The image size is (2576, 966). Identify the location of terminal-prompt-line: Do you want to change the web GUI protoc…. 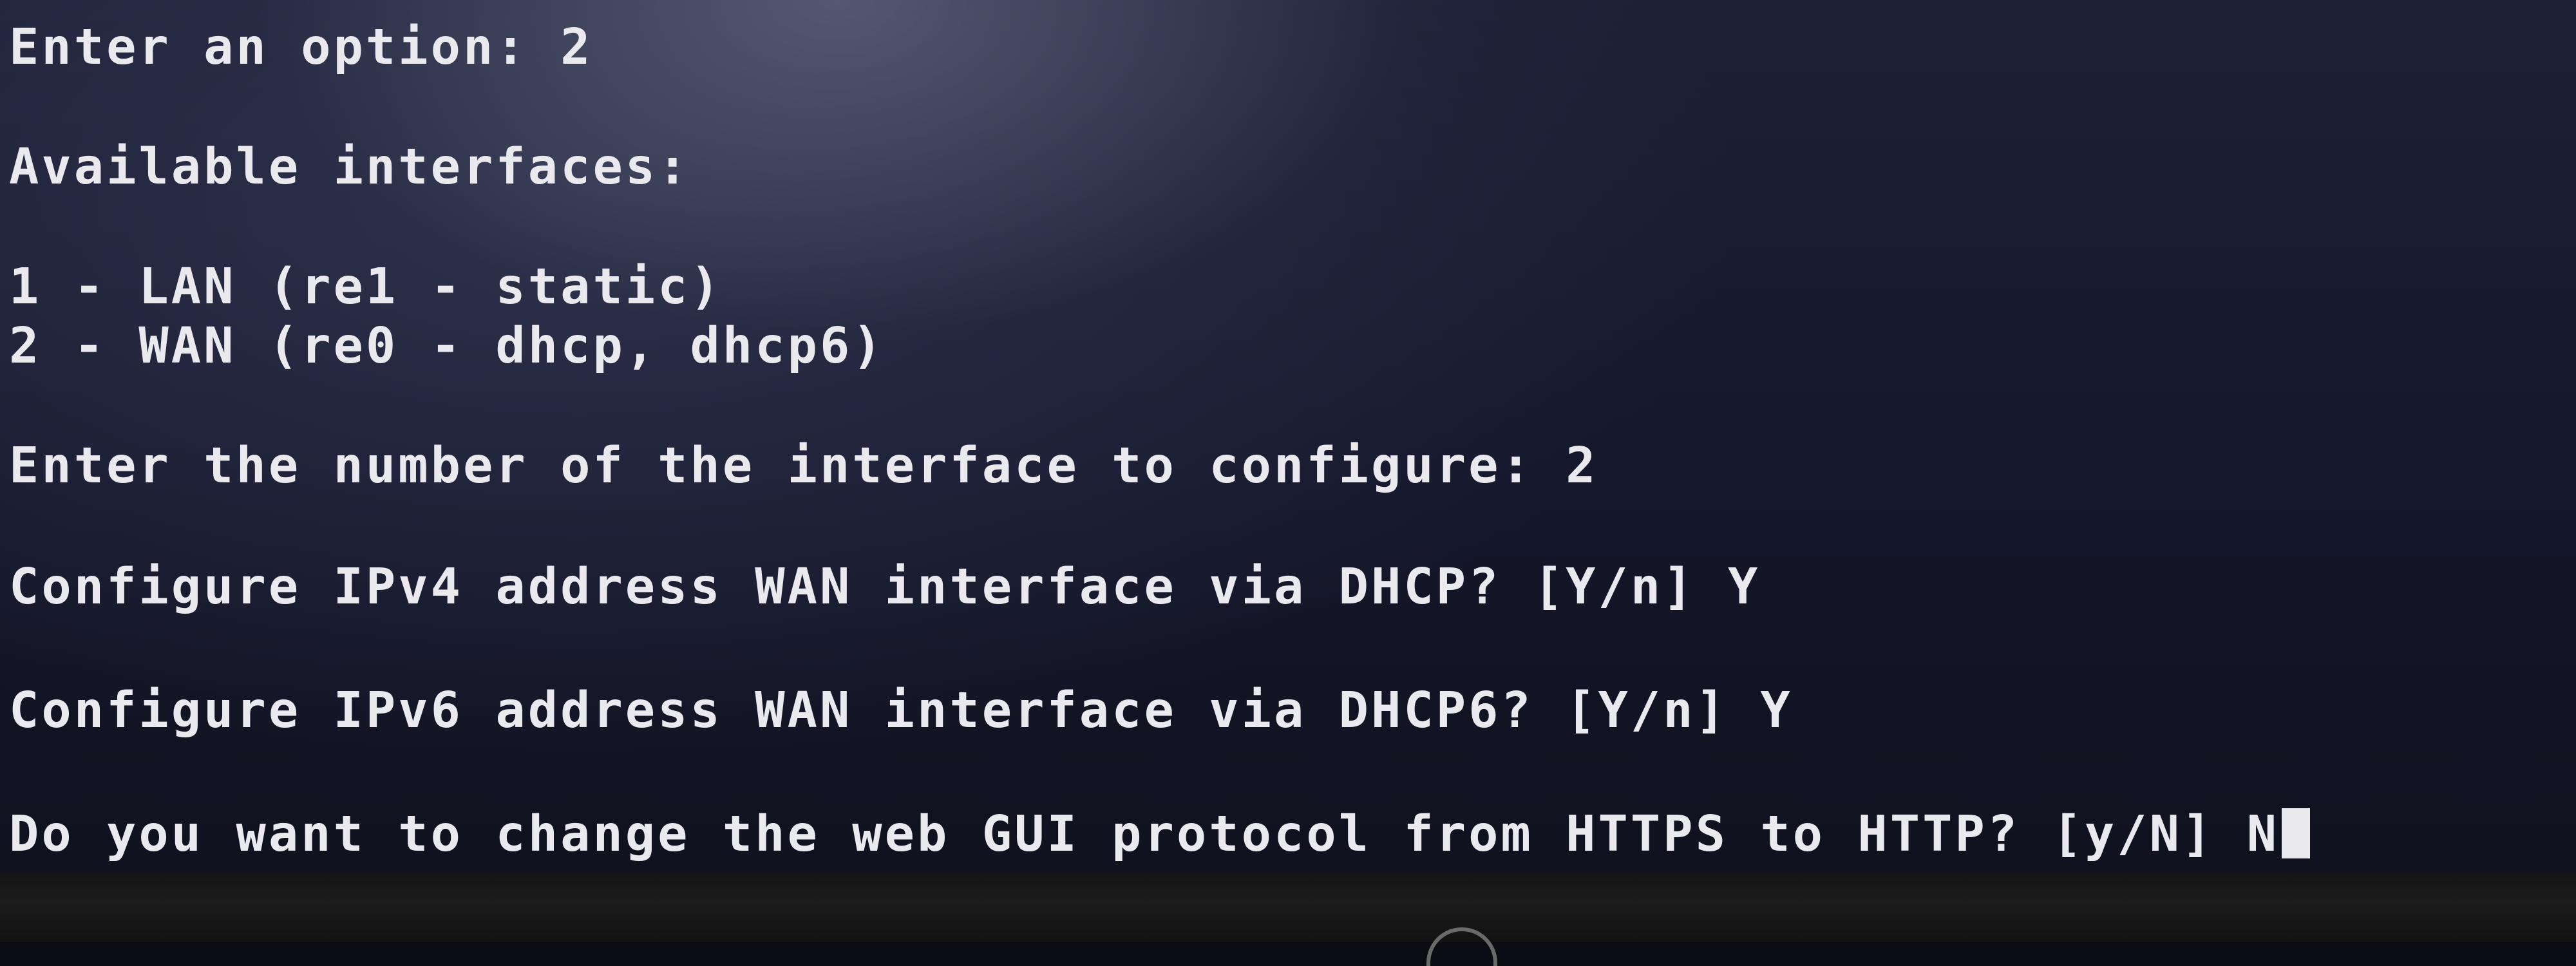
(1160, 835).